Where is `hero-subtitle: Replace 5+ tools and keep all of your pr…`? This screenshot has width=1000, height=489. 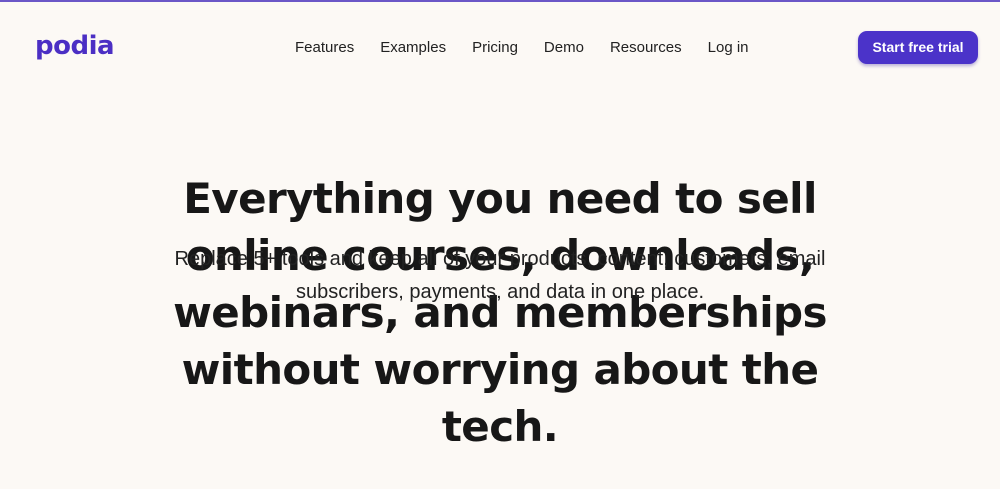 hero-subtitle: Replace 5+ tools and keep all of your pr… is located at coordinates (500, 275).